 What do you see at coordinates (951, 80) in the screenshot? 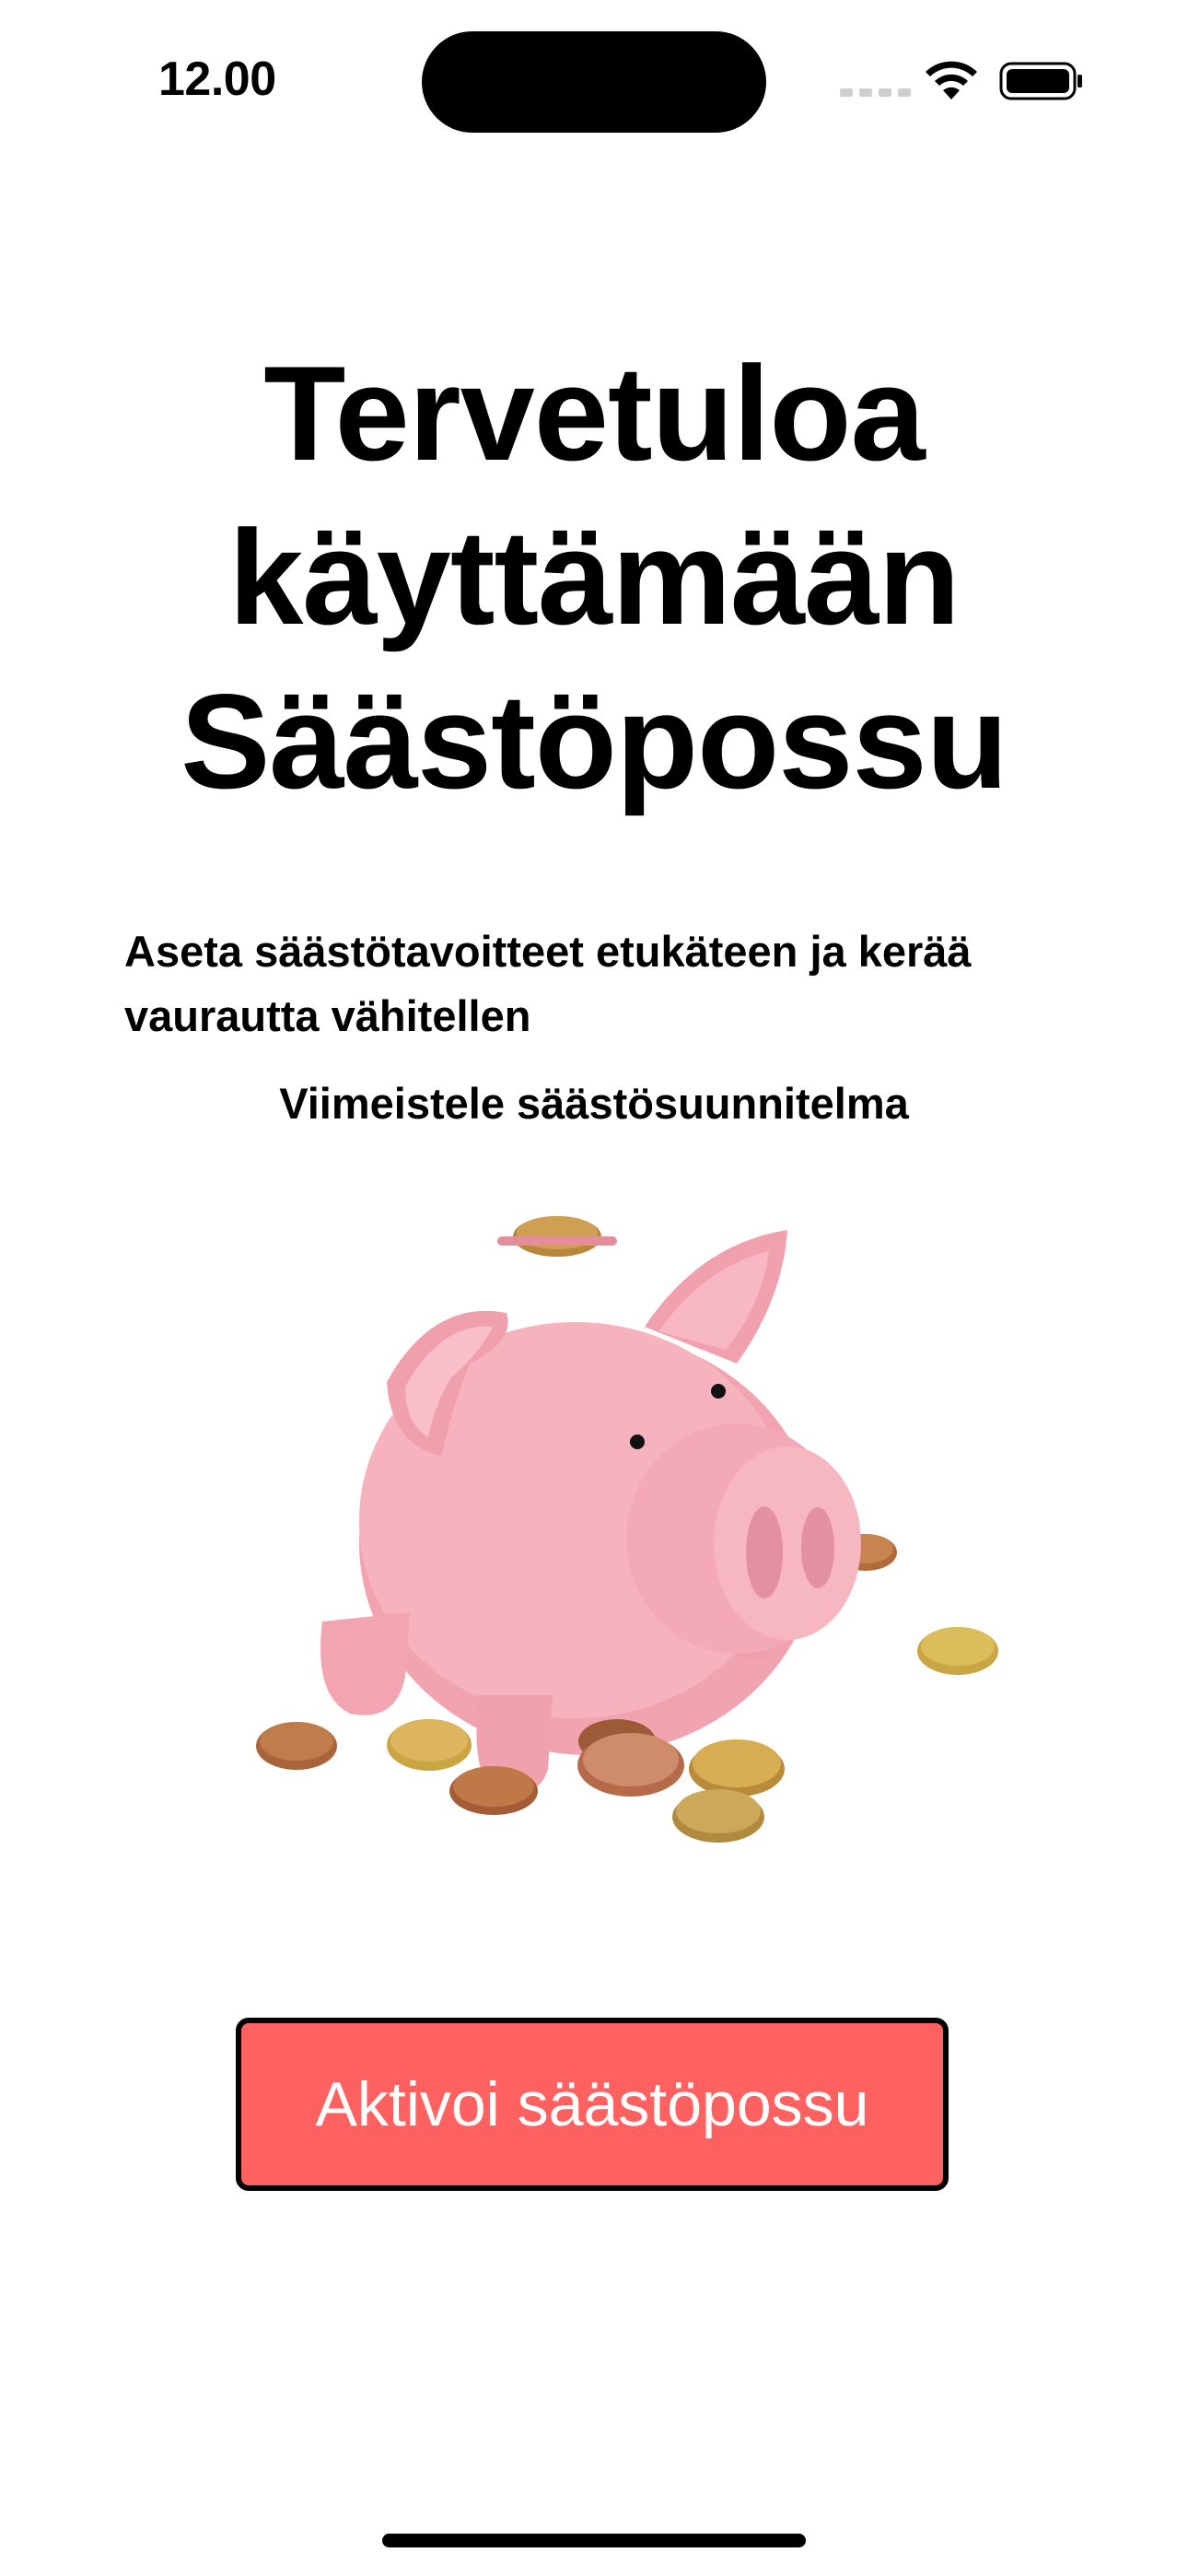
I see `wifi-icon` at bounding box center [951, 80].